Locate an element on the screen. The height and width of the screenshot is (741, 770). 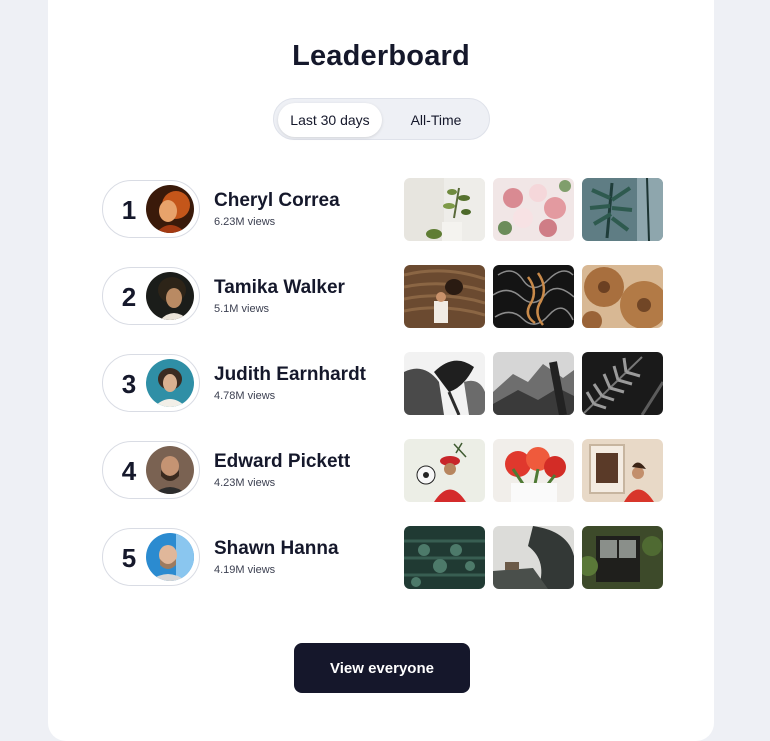
leaderboard-row: 1 Cheryl Correa 6.23M views is located at coordinates (385, 210).